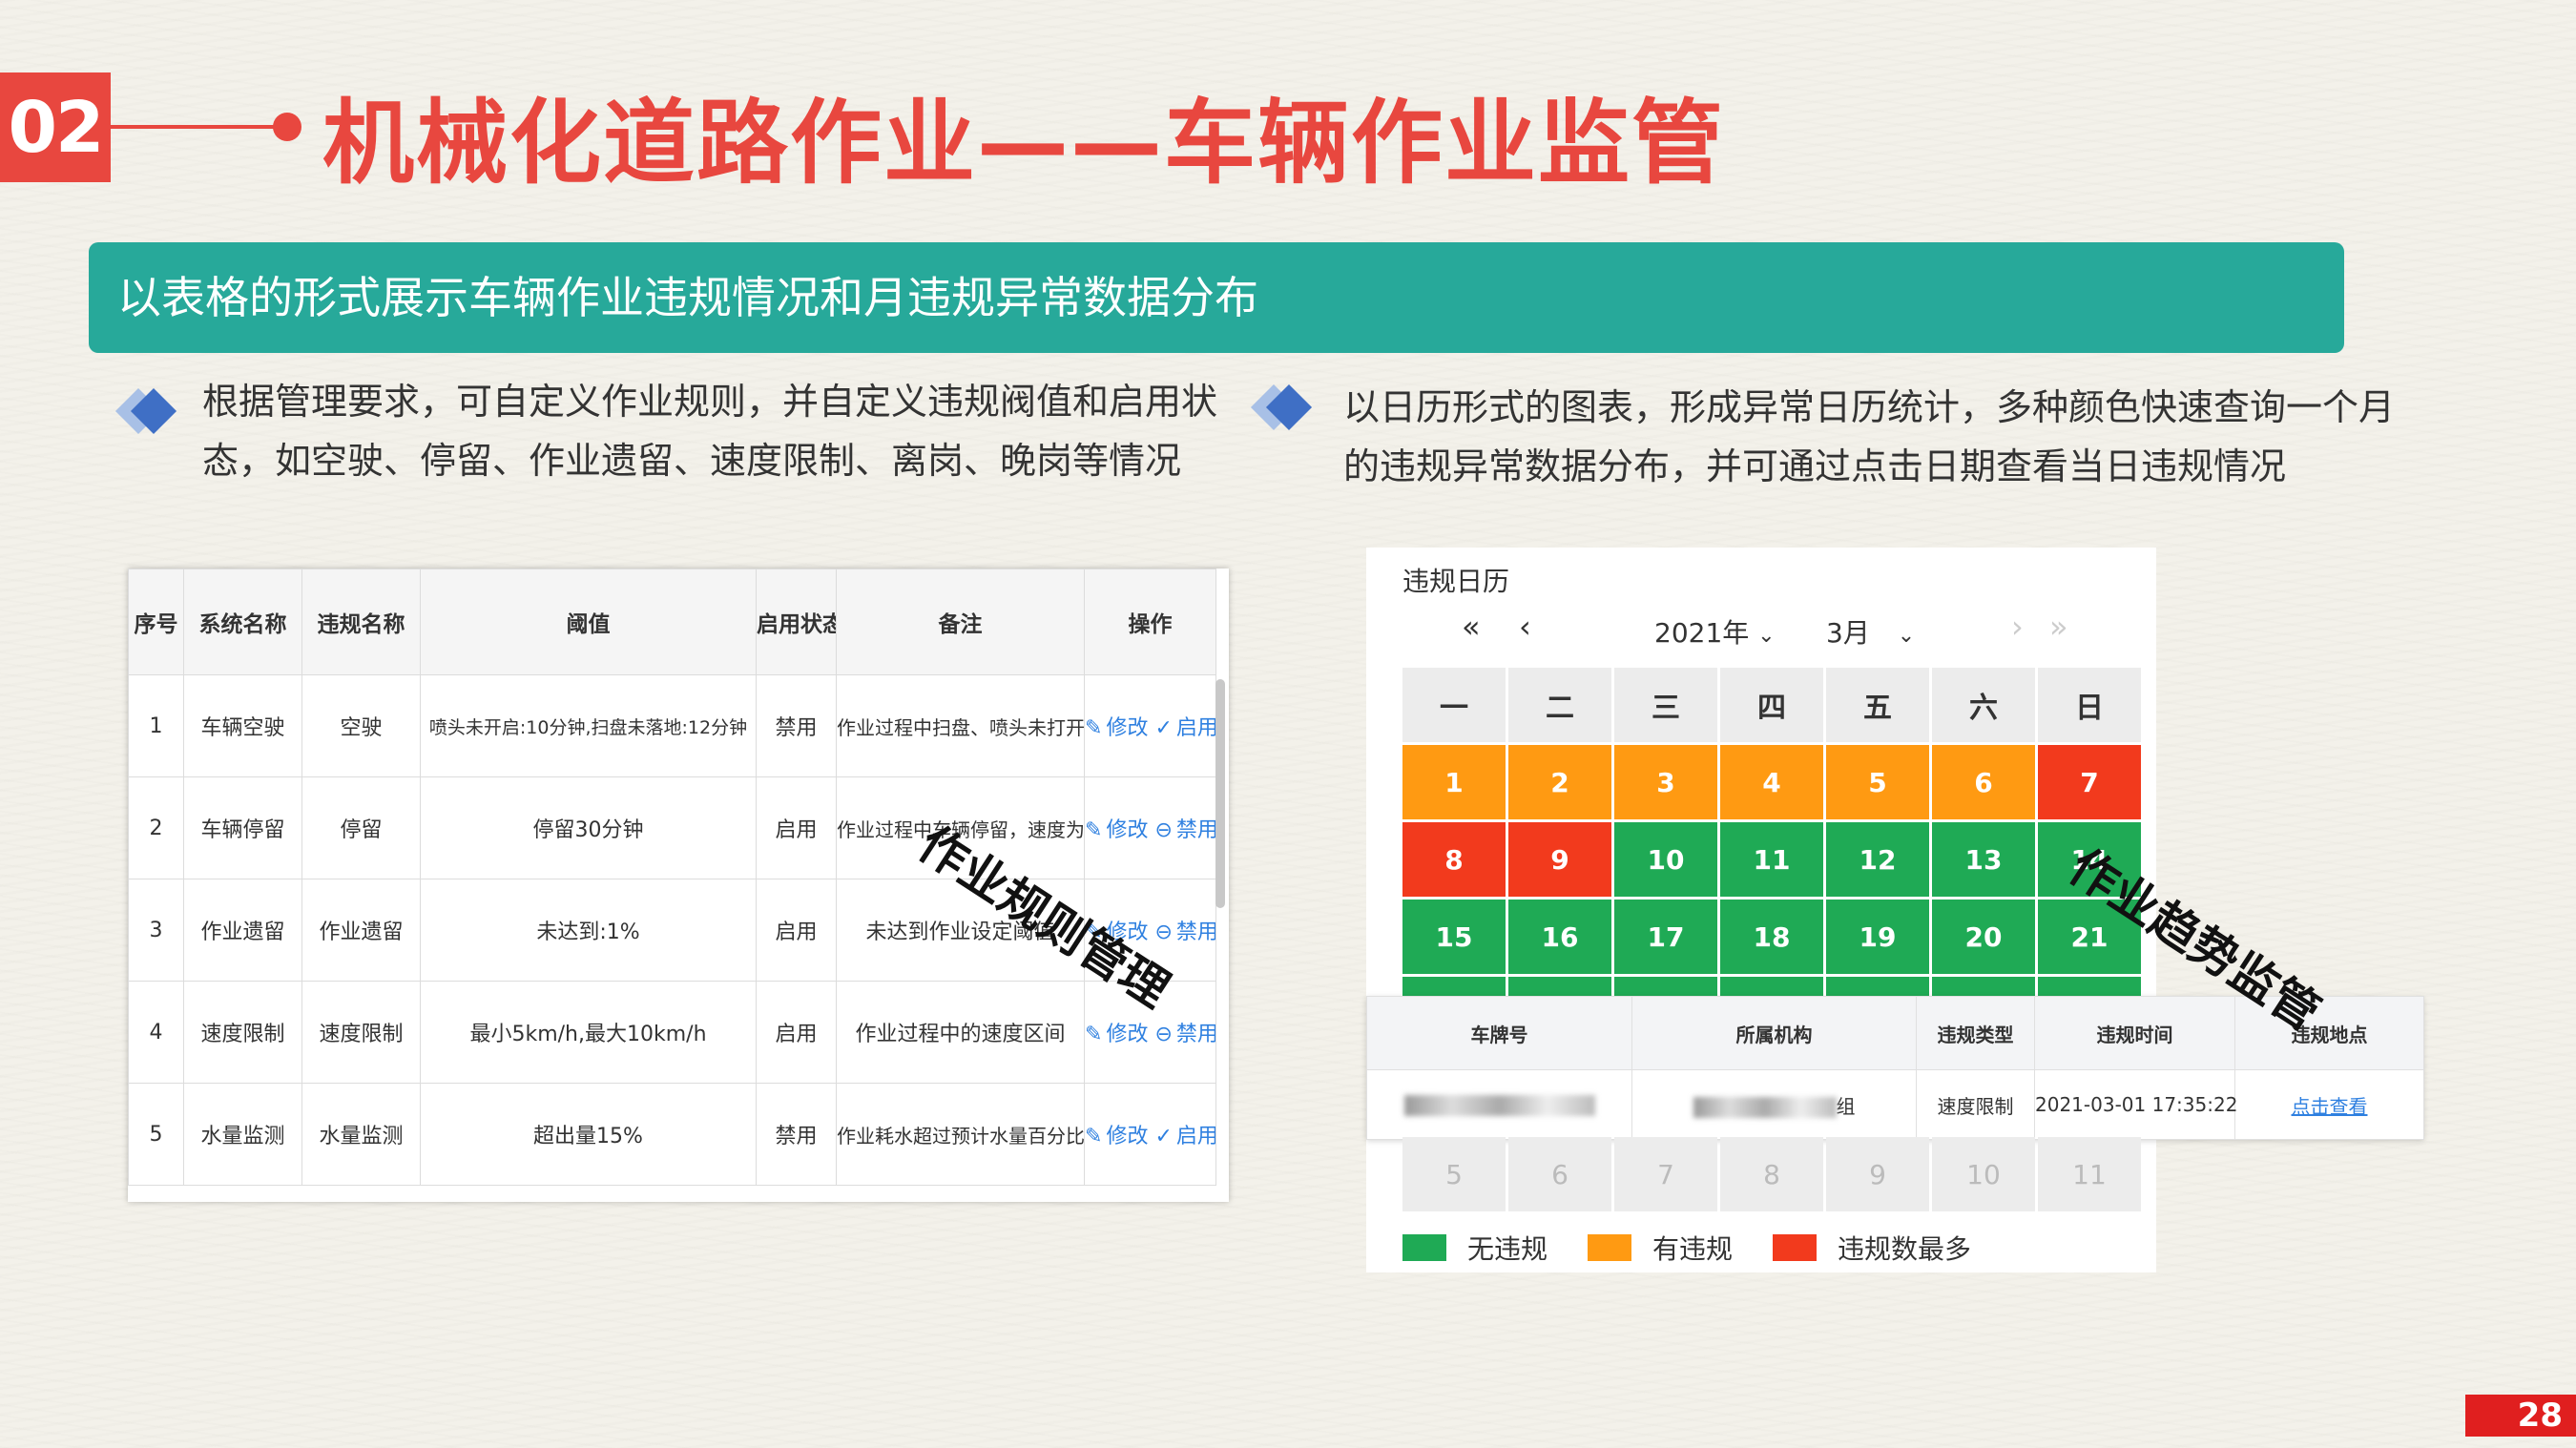 Image resolution: width=2576 pixels, height=1448 pixels. I want to click on chevron-down-icon: ⌄, so click(1766, 636).